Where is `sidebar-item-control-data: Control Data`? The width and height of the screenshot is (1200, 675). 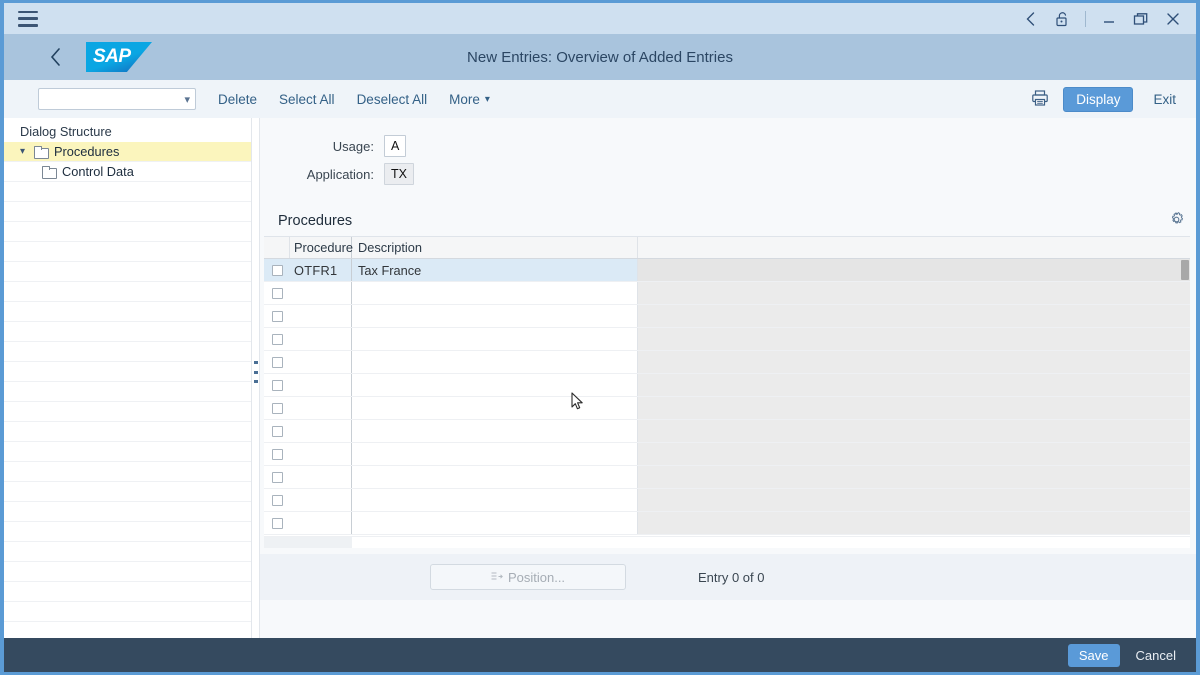
sidebar-item-control-data: Control Data is located at coordinates (127, 172).